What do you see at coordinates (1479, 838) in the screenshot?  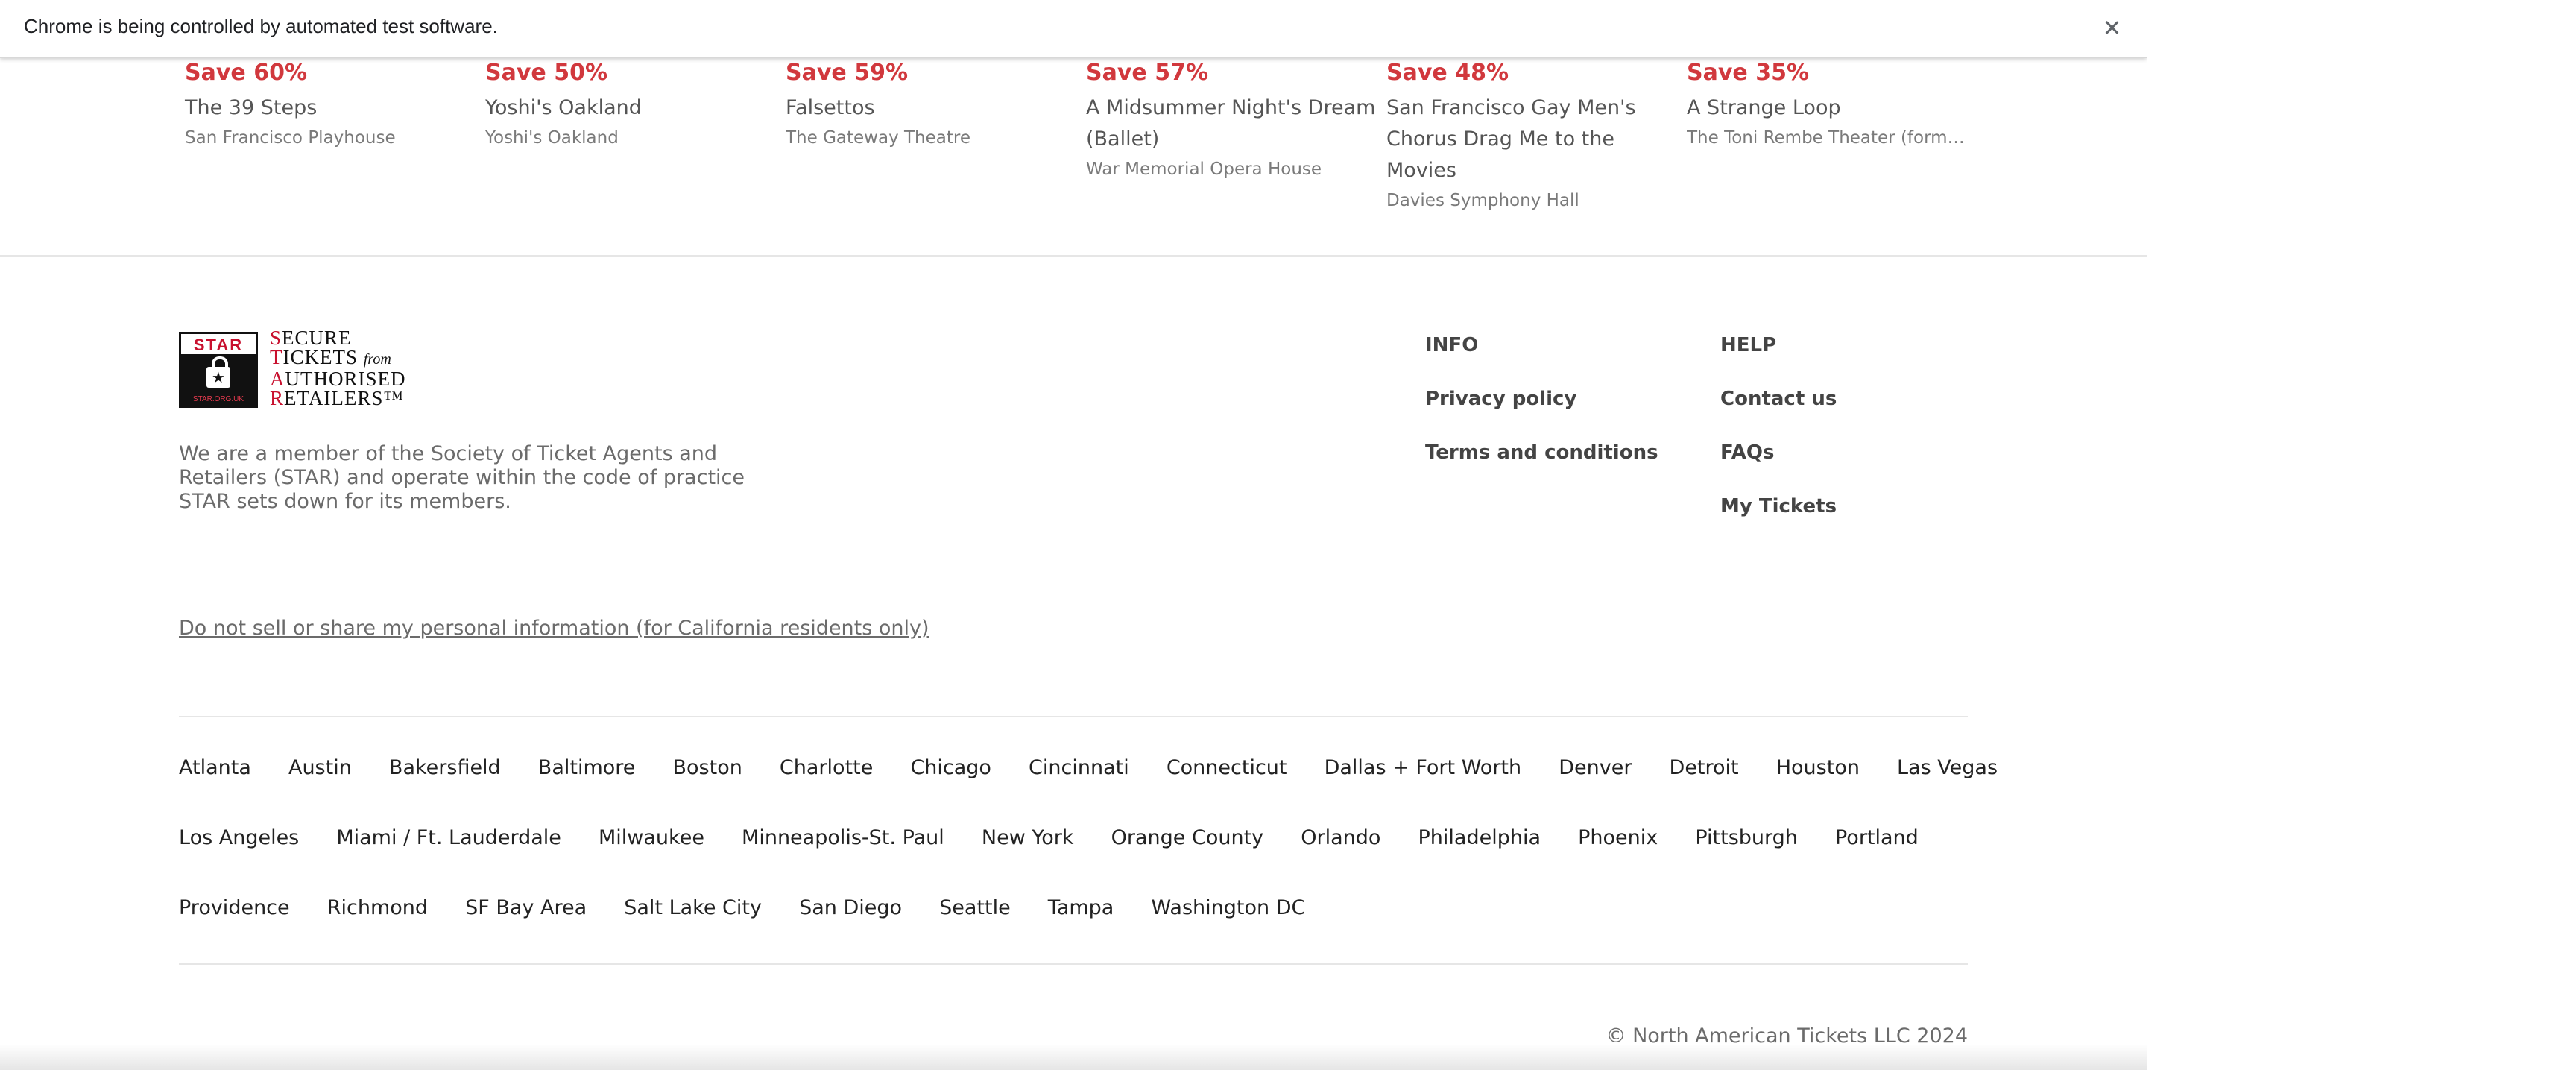 I see `city-link: Philadelphia` at bounding box center [1479, 838].